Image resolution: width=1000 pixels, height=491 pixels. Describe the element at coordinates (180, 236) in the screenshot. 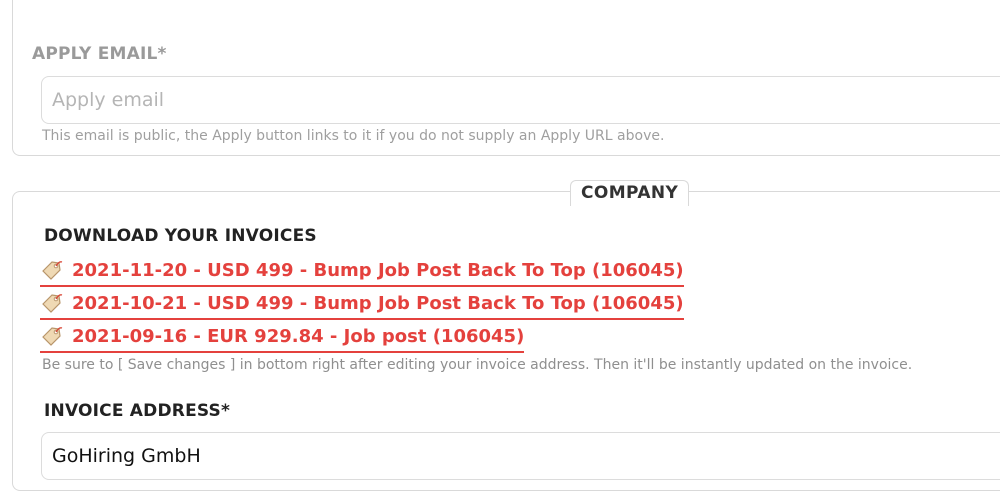

I see `invoices-heading: DOWNLOAD YOUR INVOICES` at that location.